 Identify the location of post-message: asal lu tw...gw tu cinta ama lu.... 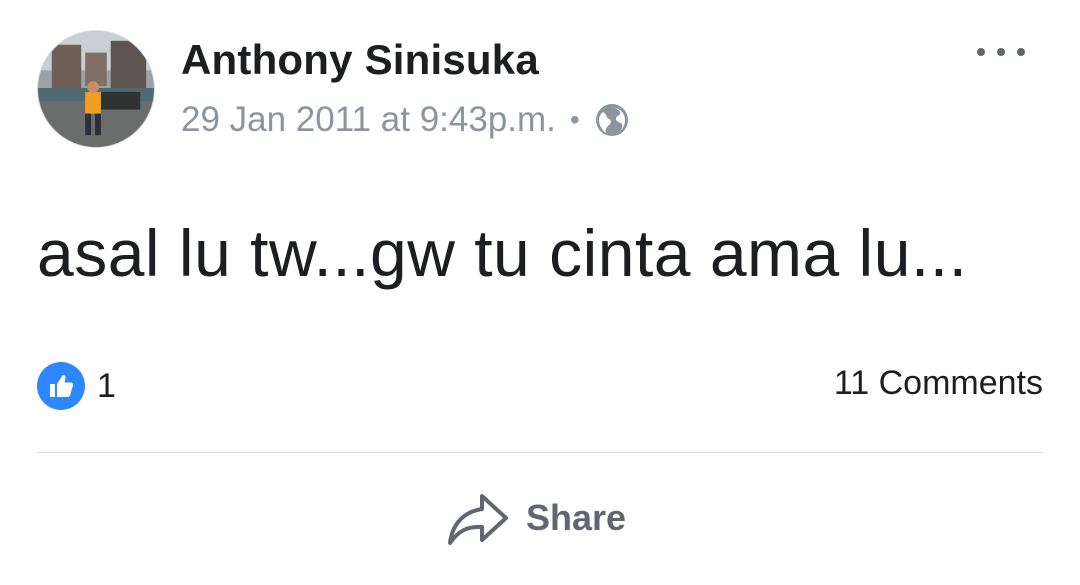
(502, 253).